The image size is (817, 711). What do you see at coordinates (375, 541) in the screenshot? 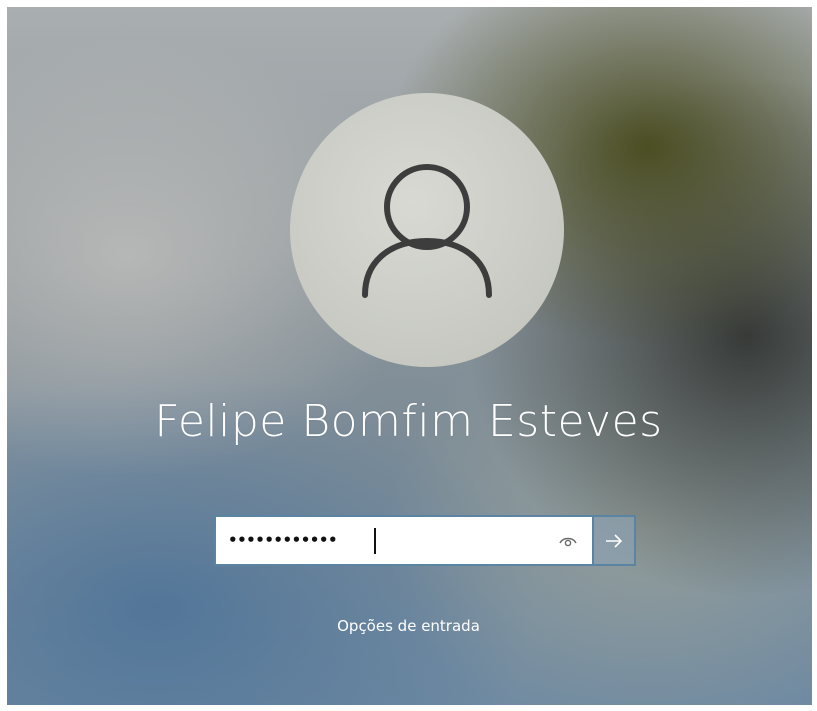
I see `text-caret` at bounding box center [375, 541].